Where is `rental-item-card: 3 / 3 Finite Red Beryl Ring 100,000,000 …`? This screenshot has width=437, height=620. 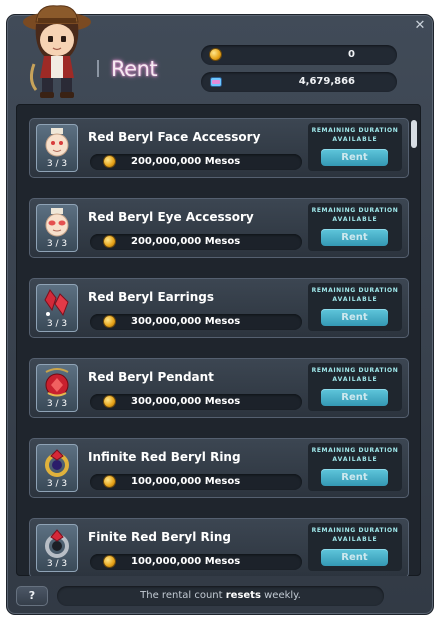 rental-item-card: 3 / 3 Finite Red Beryl Ring 100,000,000 … is located at coordinates (219, 547).